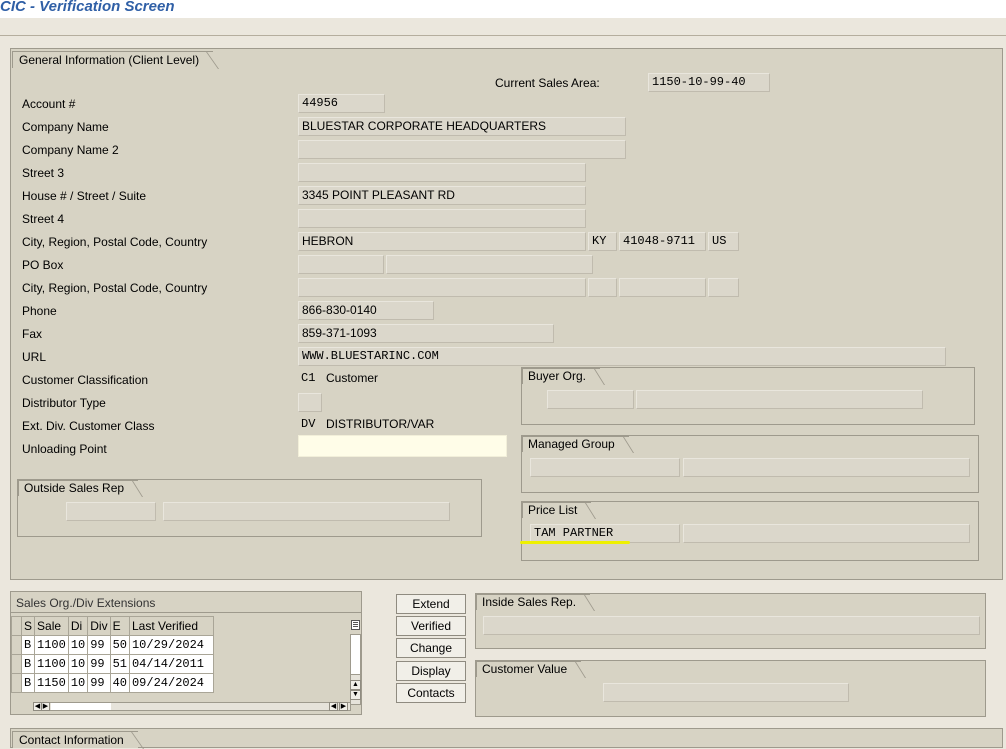  What do you see at coordinates (662, 241) in the screenshot?
I see `postal-code-field: 41048-9711` at bounding box center [662, 241].